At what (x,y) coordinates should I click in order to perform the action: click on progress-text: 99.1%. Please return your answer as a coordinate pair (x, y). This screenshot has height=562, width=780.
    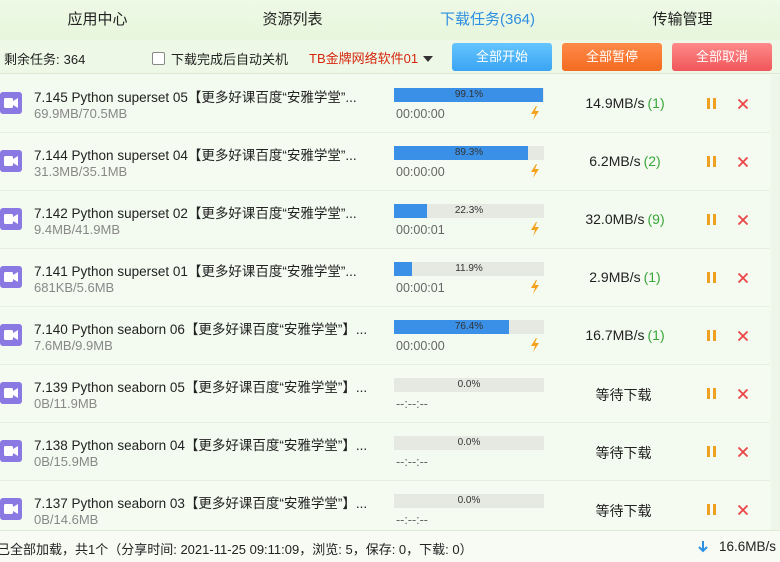
    Looking at the image, I should click on (469, 94).